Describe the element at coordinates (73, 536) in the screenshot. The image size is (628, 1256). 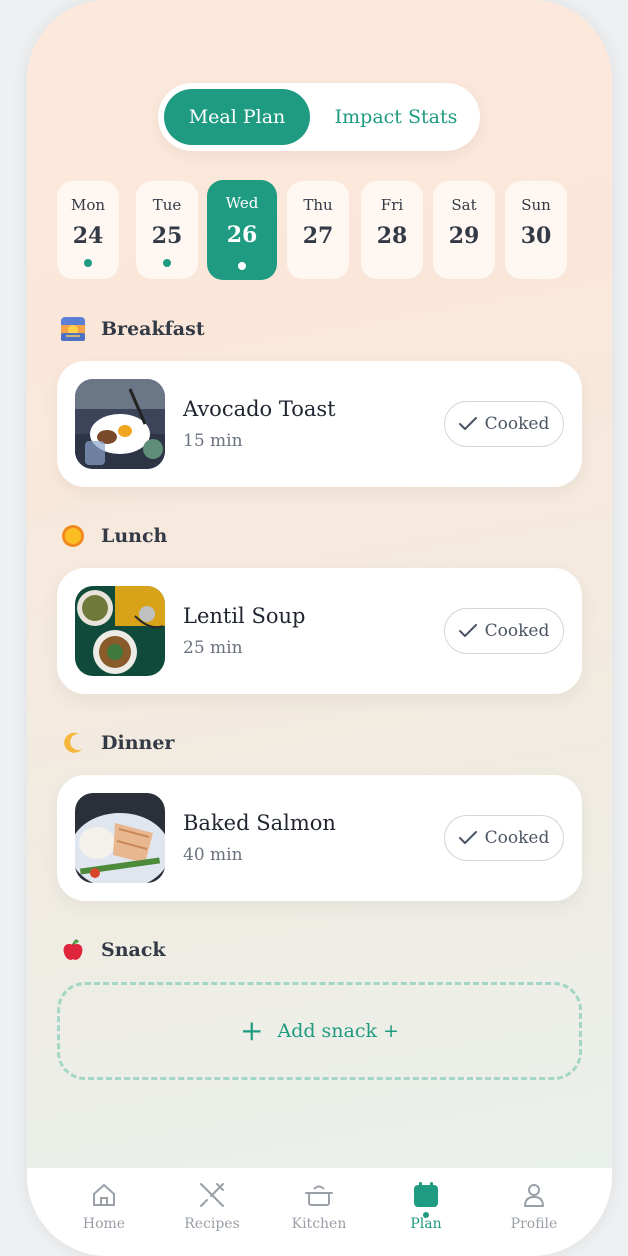
I see `sun-icon` at that location.